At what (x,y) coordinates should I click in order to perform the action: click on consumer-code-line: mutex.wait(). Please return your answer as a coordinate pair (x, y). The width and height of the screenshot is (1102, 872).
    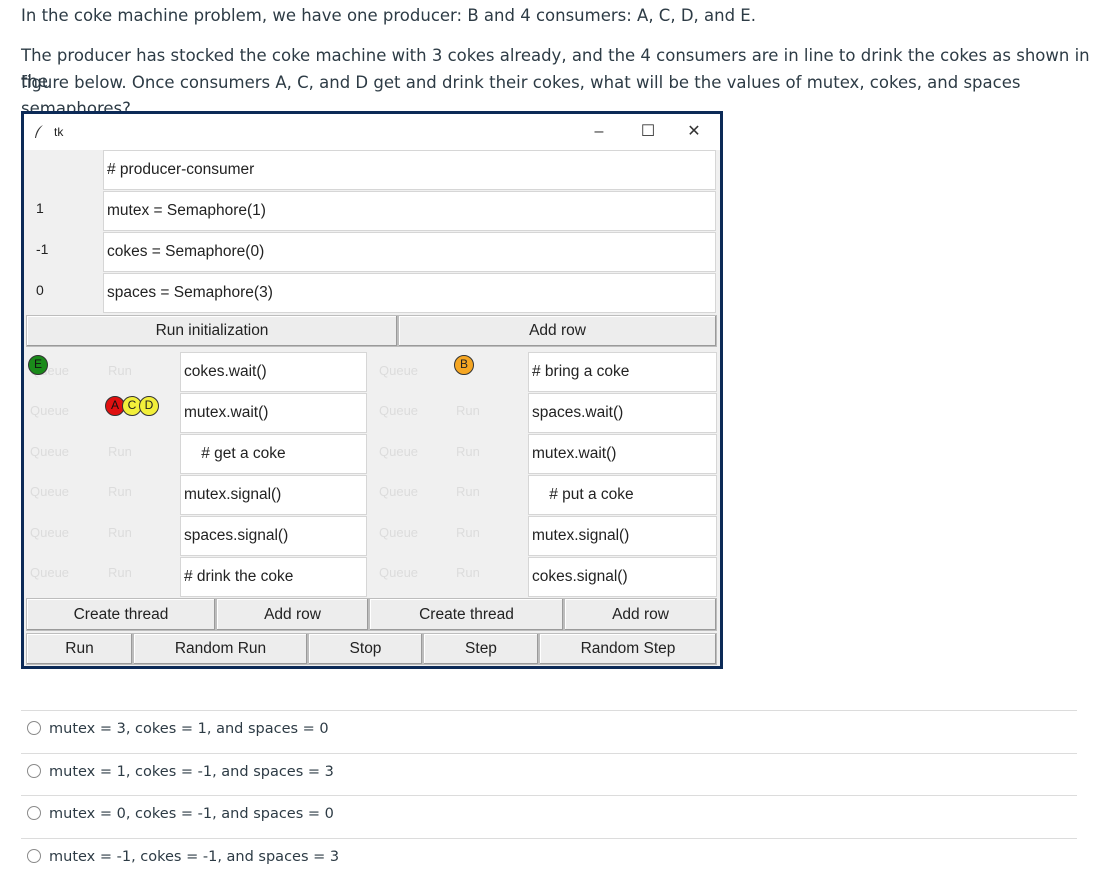
    Looking at the image, I should click on (273, 413).